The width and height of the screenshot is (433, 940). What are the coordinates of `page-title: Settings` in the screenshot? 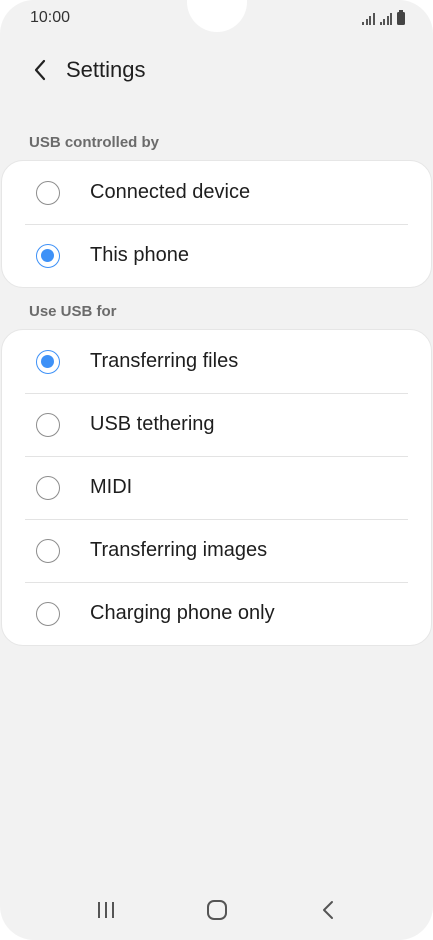 It's located at (106, 69).